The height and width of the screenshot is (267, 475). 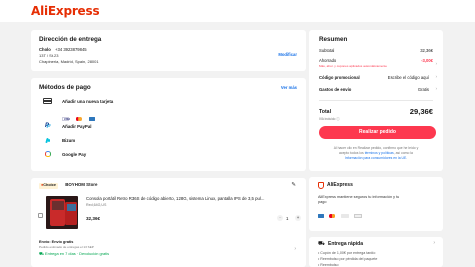 I want to click on security-title: AliExpress, so click(x=340, y=185).